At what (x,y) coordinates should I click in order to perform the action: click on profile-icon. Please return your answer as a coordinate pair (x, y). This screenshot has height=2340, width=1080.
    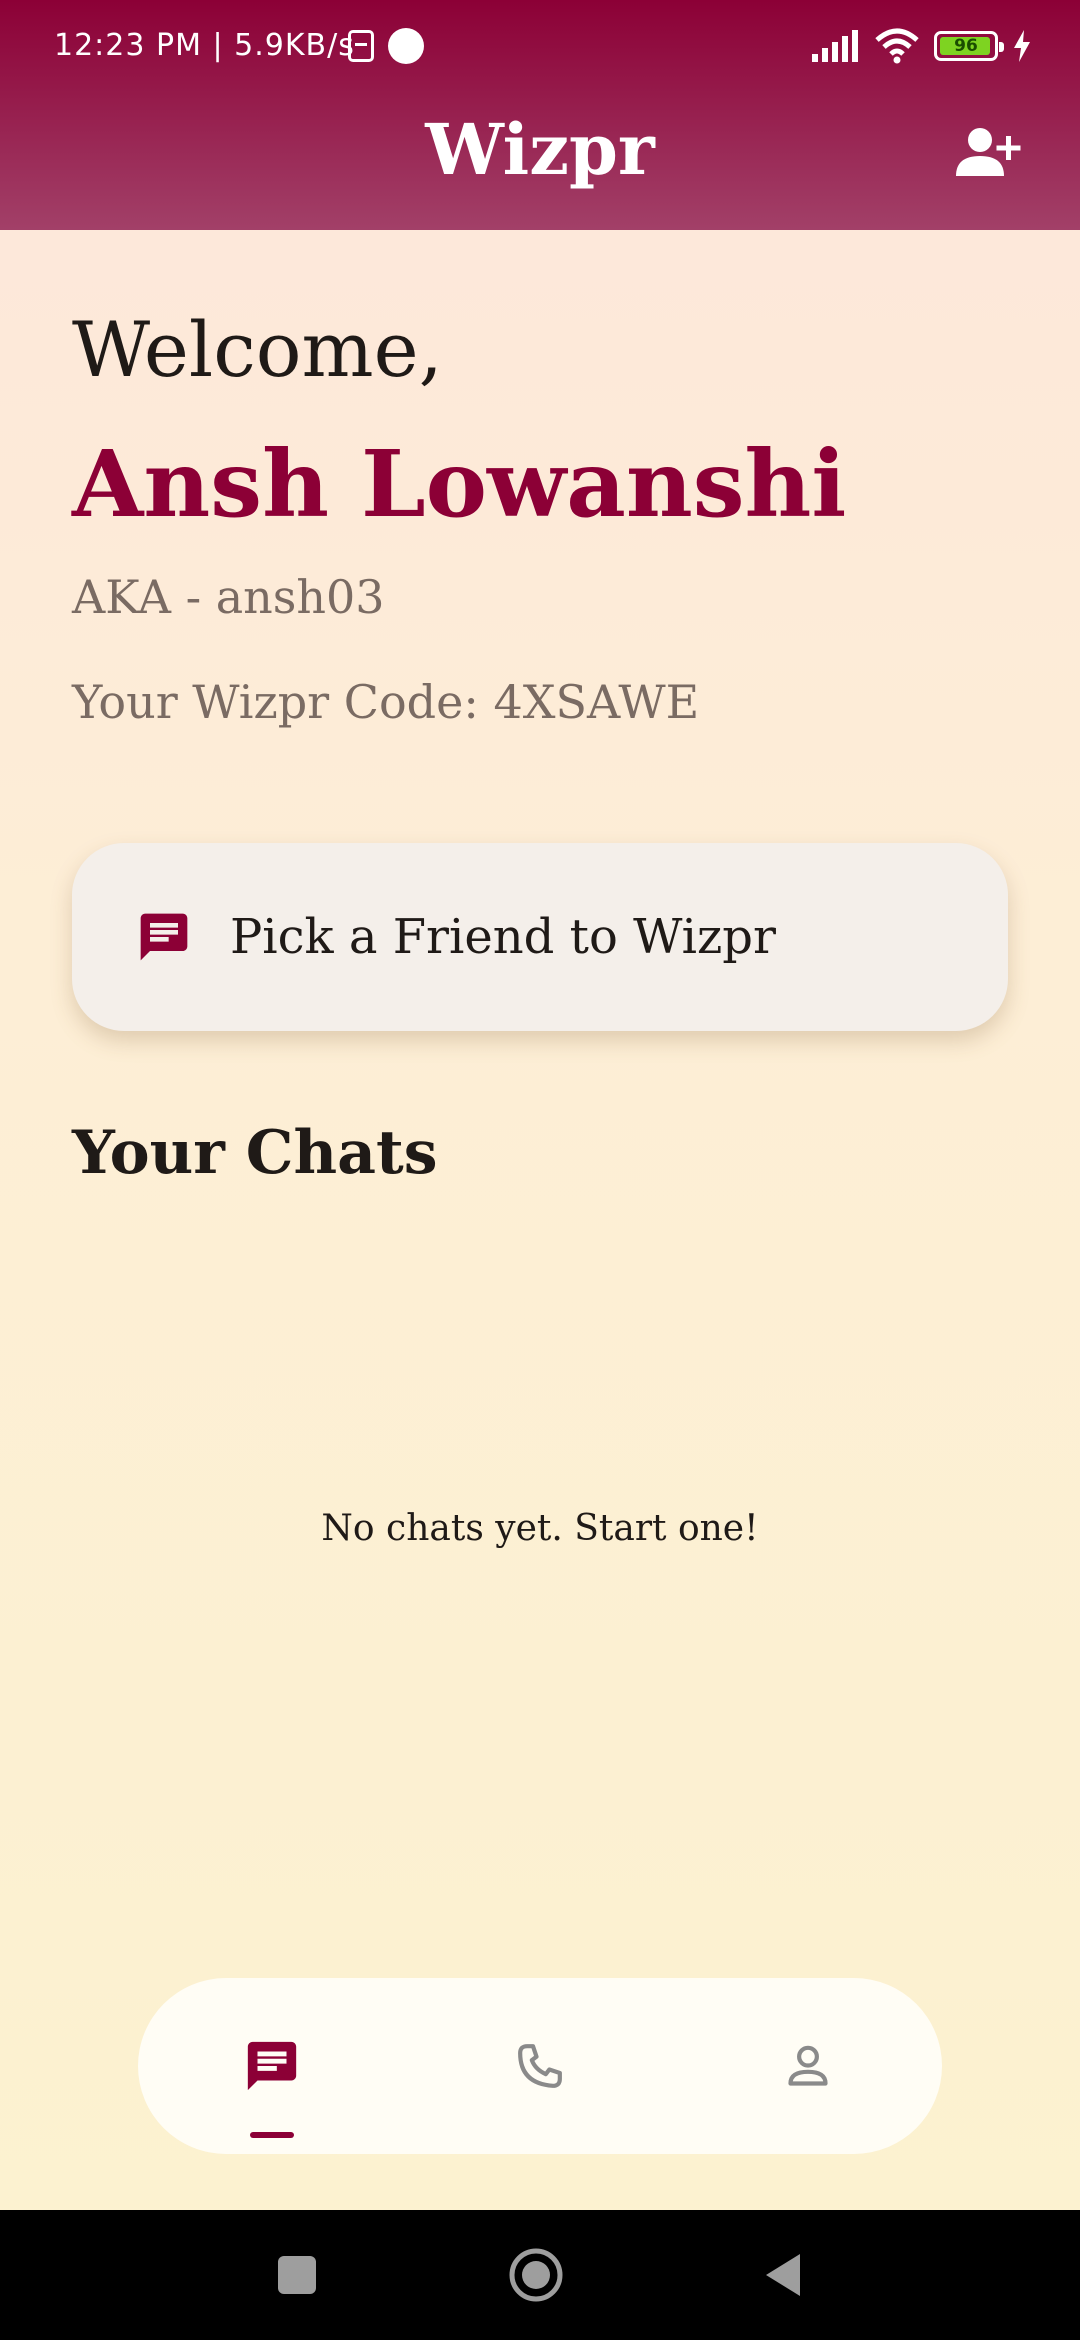
    Looking at the image, I should click on (808, 2065).